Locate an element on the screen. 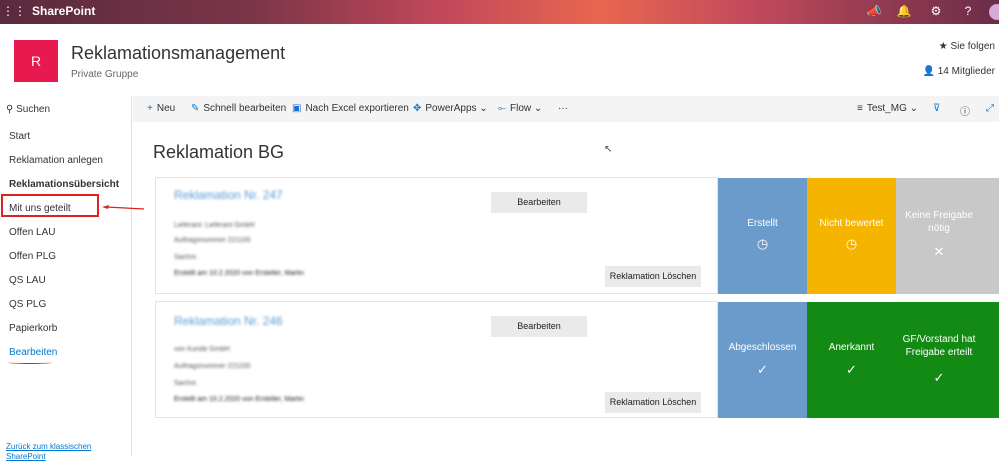 Image resolution: width=999 pixels, height=462 pixels. view-switcher: ≡ Test_MG ⌄ is located at coordinates (887, 108).